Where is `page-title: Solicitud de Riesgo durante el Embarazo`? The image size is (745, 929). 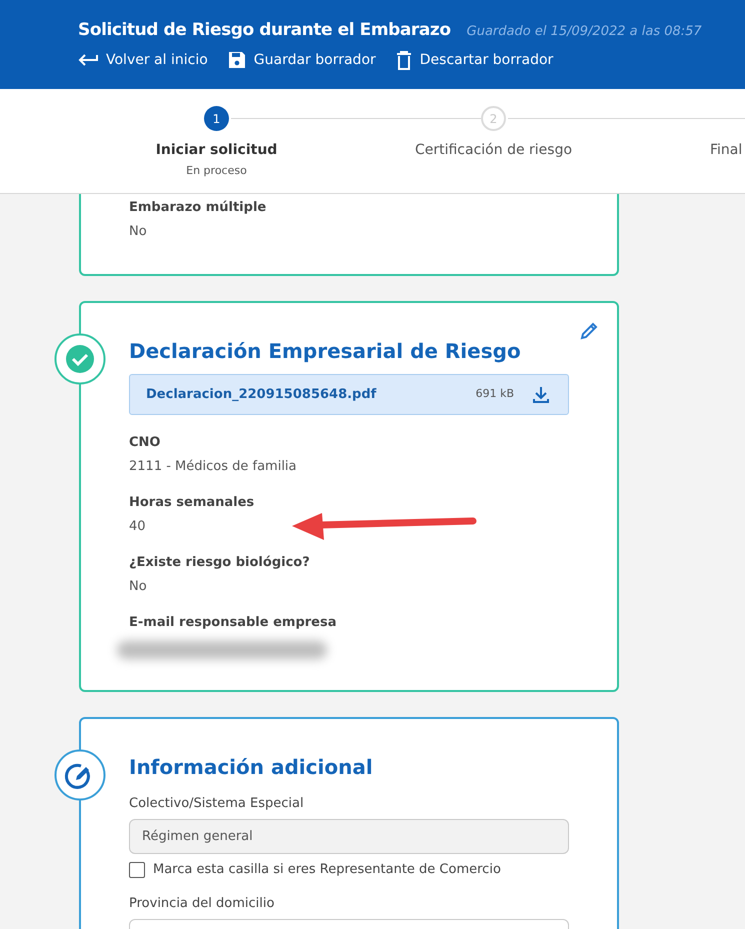 page-title: Solicitud de Riesgo durante el Embarazo is located at coordinates (264, 30).